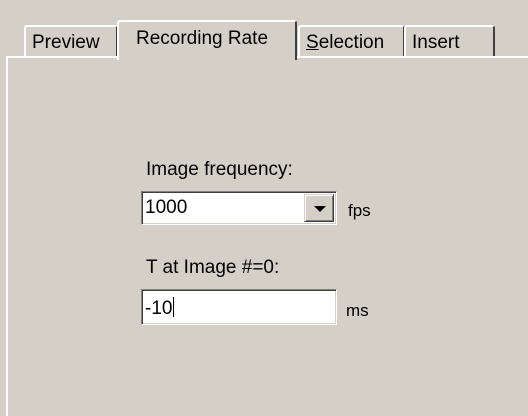 The width and height of the screenshot is (528, 416). What do you see at coordinates (66, 42) in the screenshot?
I see `tab-preview-label: Preview` at bounding box center [66, 42].